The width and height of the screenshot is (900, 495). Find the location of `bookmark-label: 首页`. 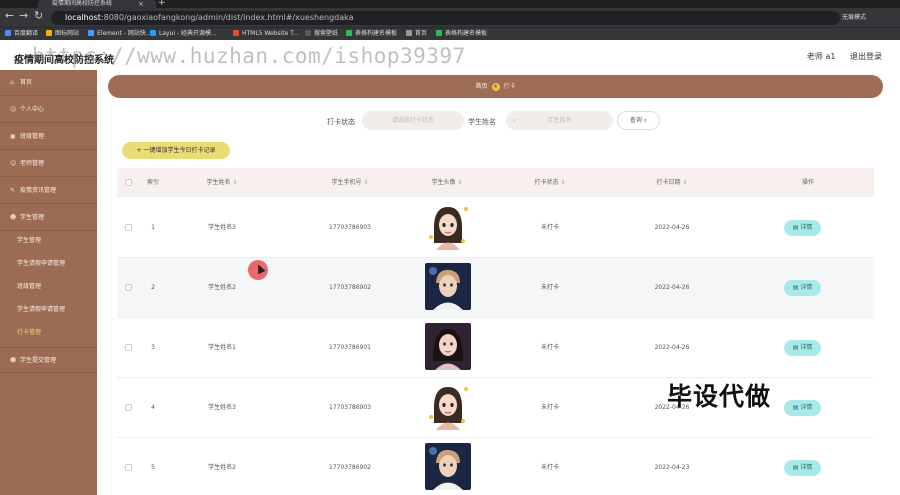

bookmark-label: 首页 is located at coordinates (421, 33).